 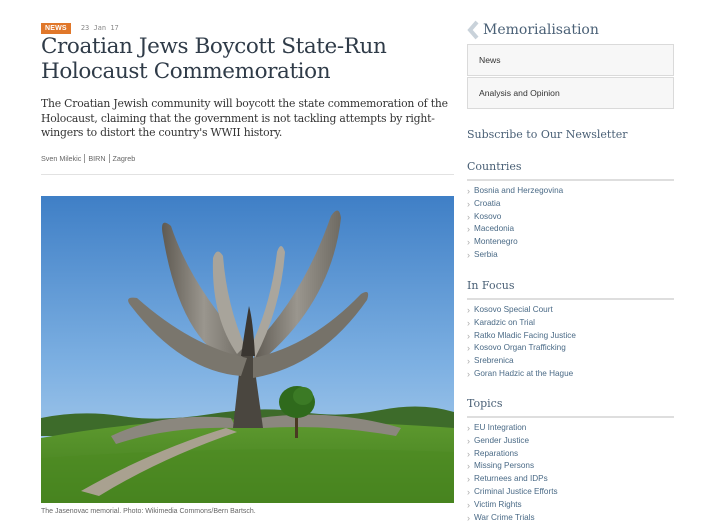 I want to click on byline-author: Sven Milekic, so click(x=62, y=158).